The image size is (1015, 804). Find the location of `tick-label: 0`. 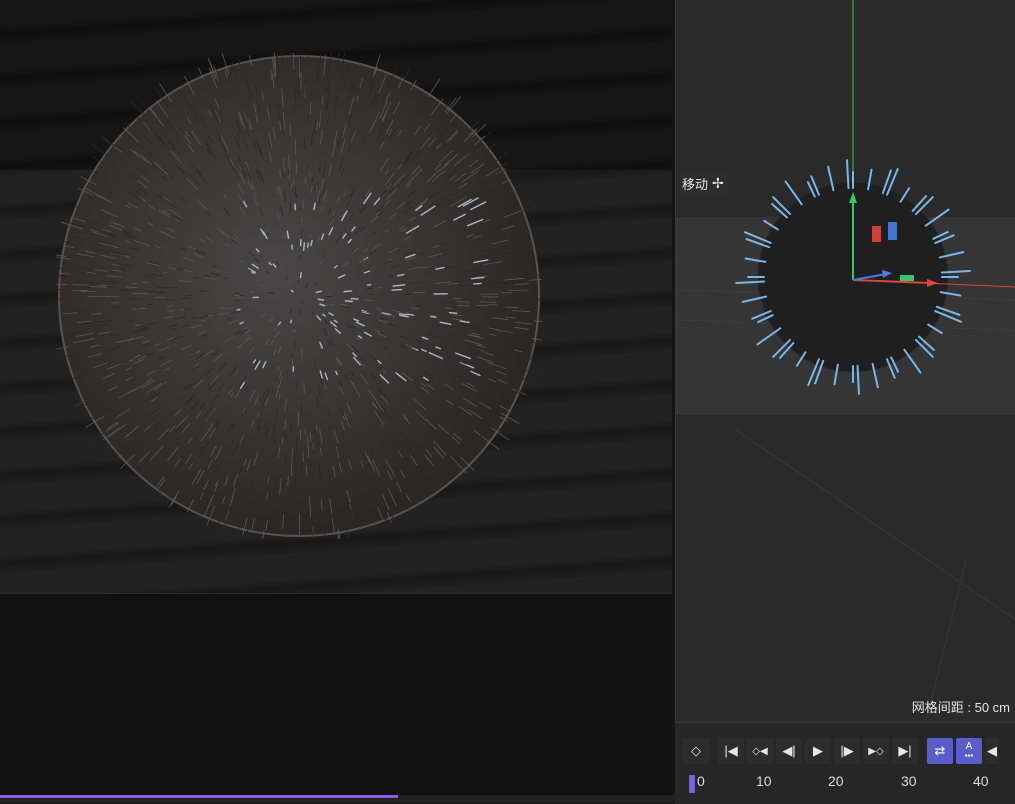

tick-label: 0 is located at coordinates (701, 781).